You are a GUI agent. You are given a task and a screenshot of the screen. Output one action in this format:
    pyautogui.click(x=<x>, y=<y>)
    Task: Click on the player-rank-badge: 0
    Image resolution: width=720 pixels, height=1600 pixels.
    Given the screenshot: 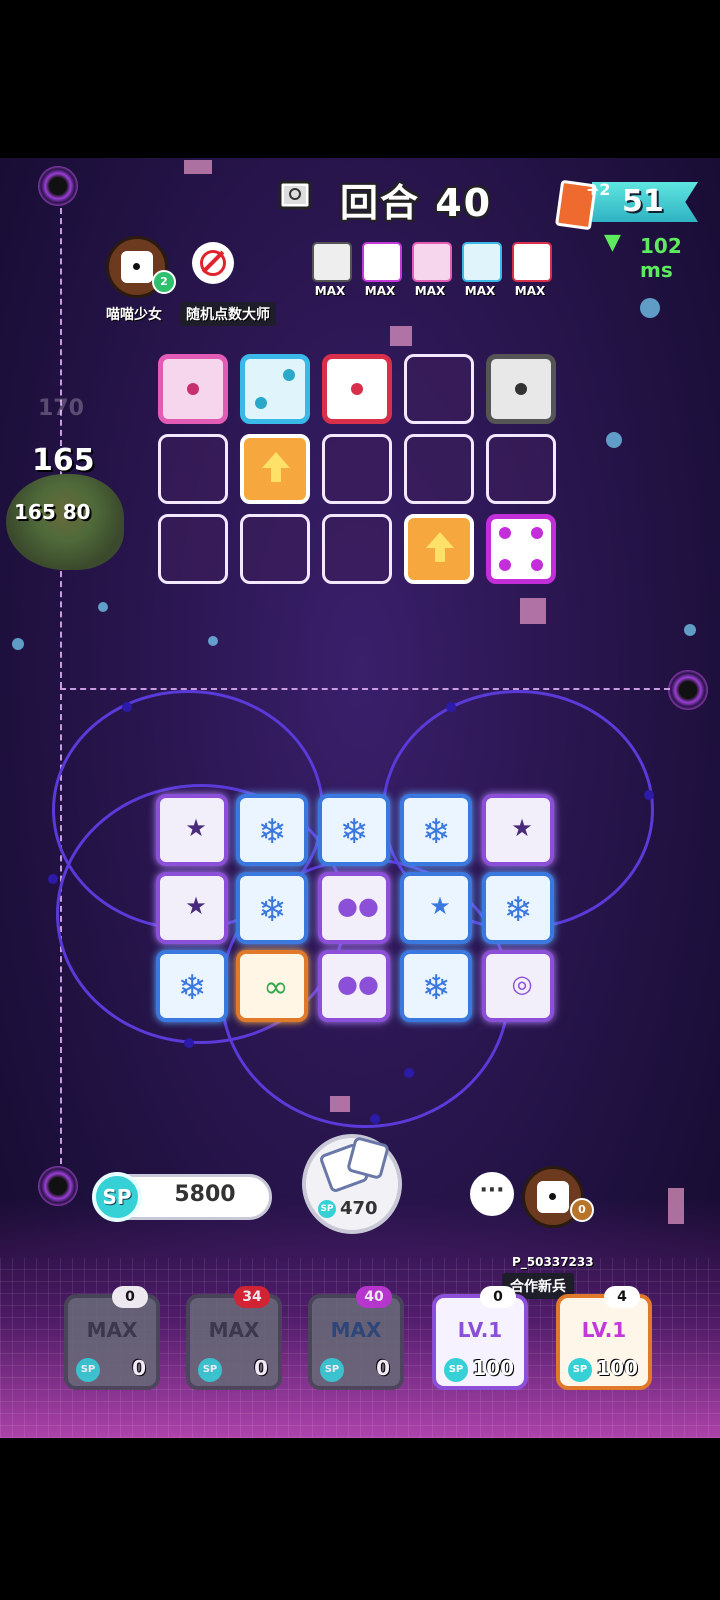 What is the action you would take?
    pyautogui.click(x=582, y=1210)
    